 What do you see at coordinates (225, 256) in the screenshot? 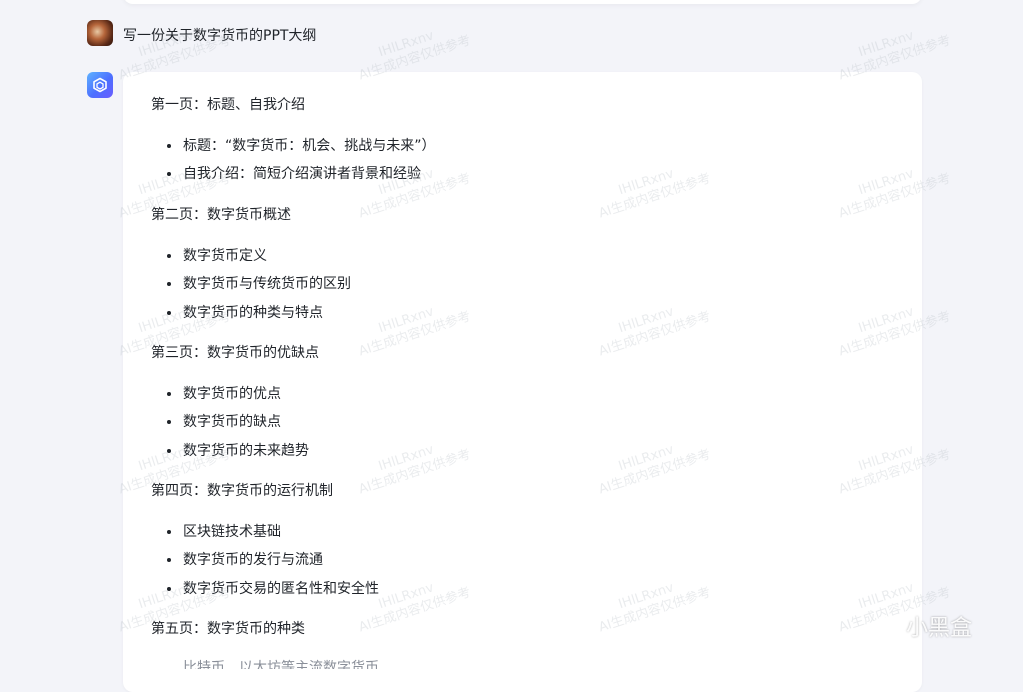
I see `list-item: 数字货币定义` at bounding box center [225, 256].